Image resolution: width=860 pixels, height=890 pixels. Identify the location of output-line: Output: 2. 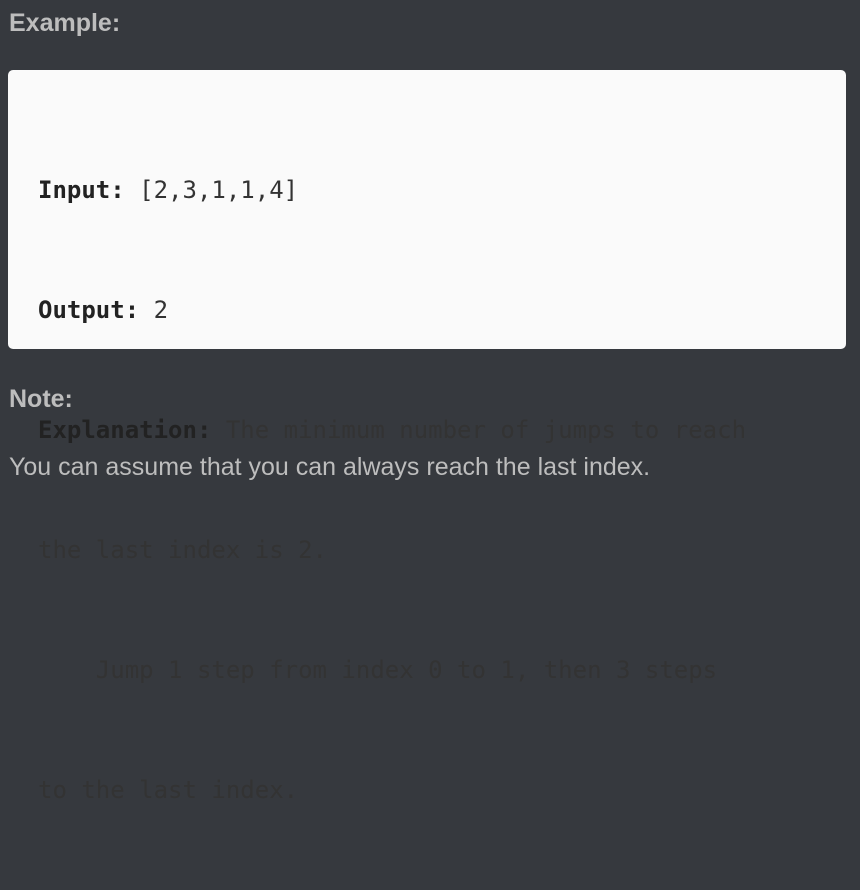
(432, 310).